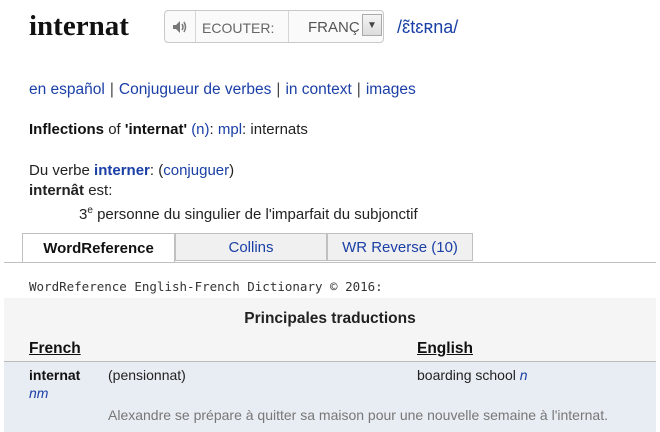 The width and height of the screenshot is (660, 432). Describe the element at coordinates (330, 318) in the screenshot. I see `section-title: Principales traductions` at that location.